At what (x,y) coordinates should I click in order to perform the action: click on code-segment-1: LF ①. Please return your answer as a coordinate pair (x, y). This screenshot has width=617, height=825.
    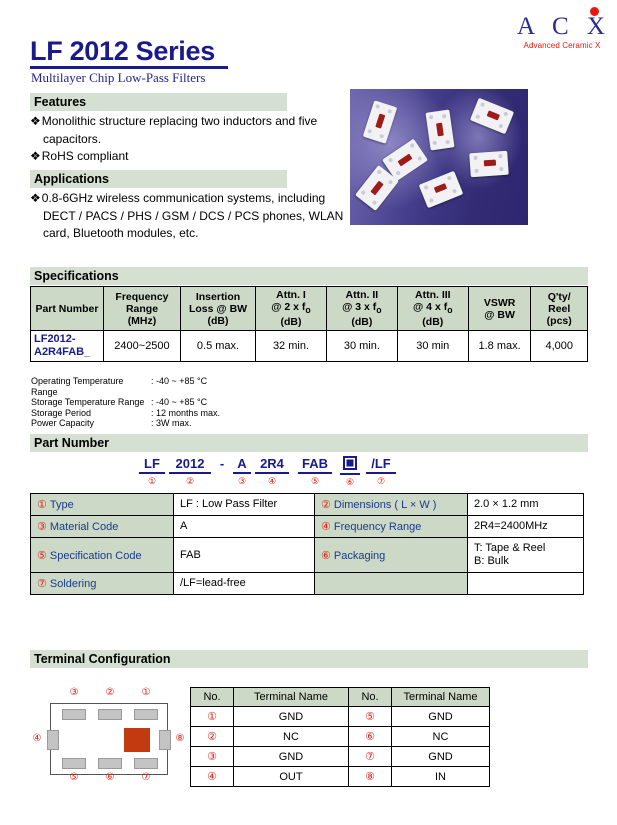
    Looking at the image, I should click on (152, 471).